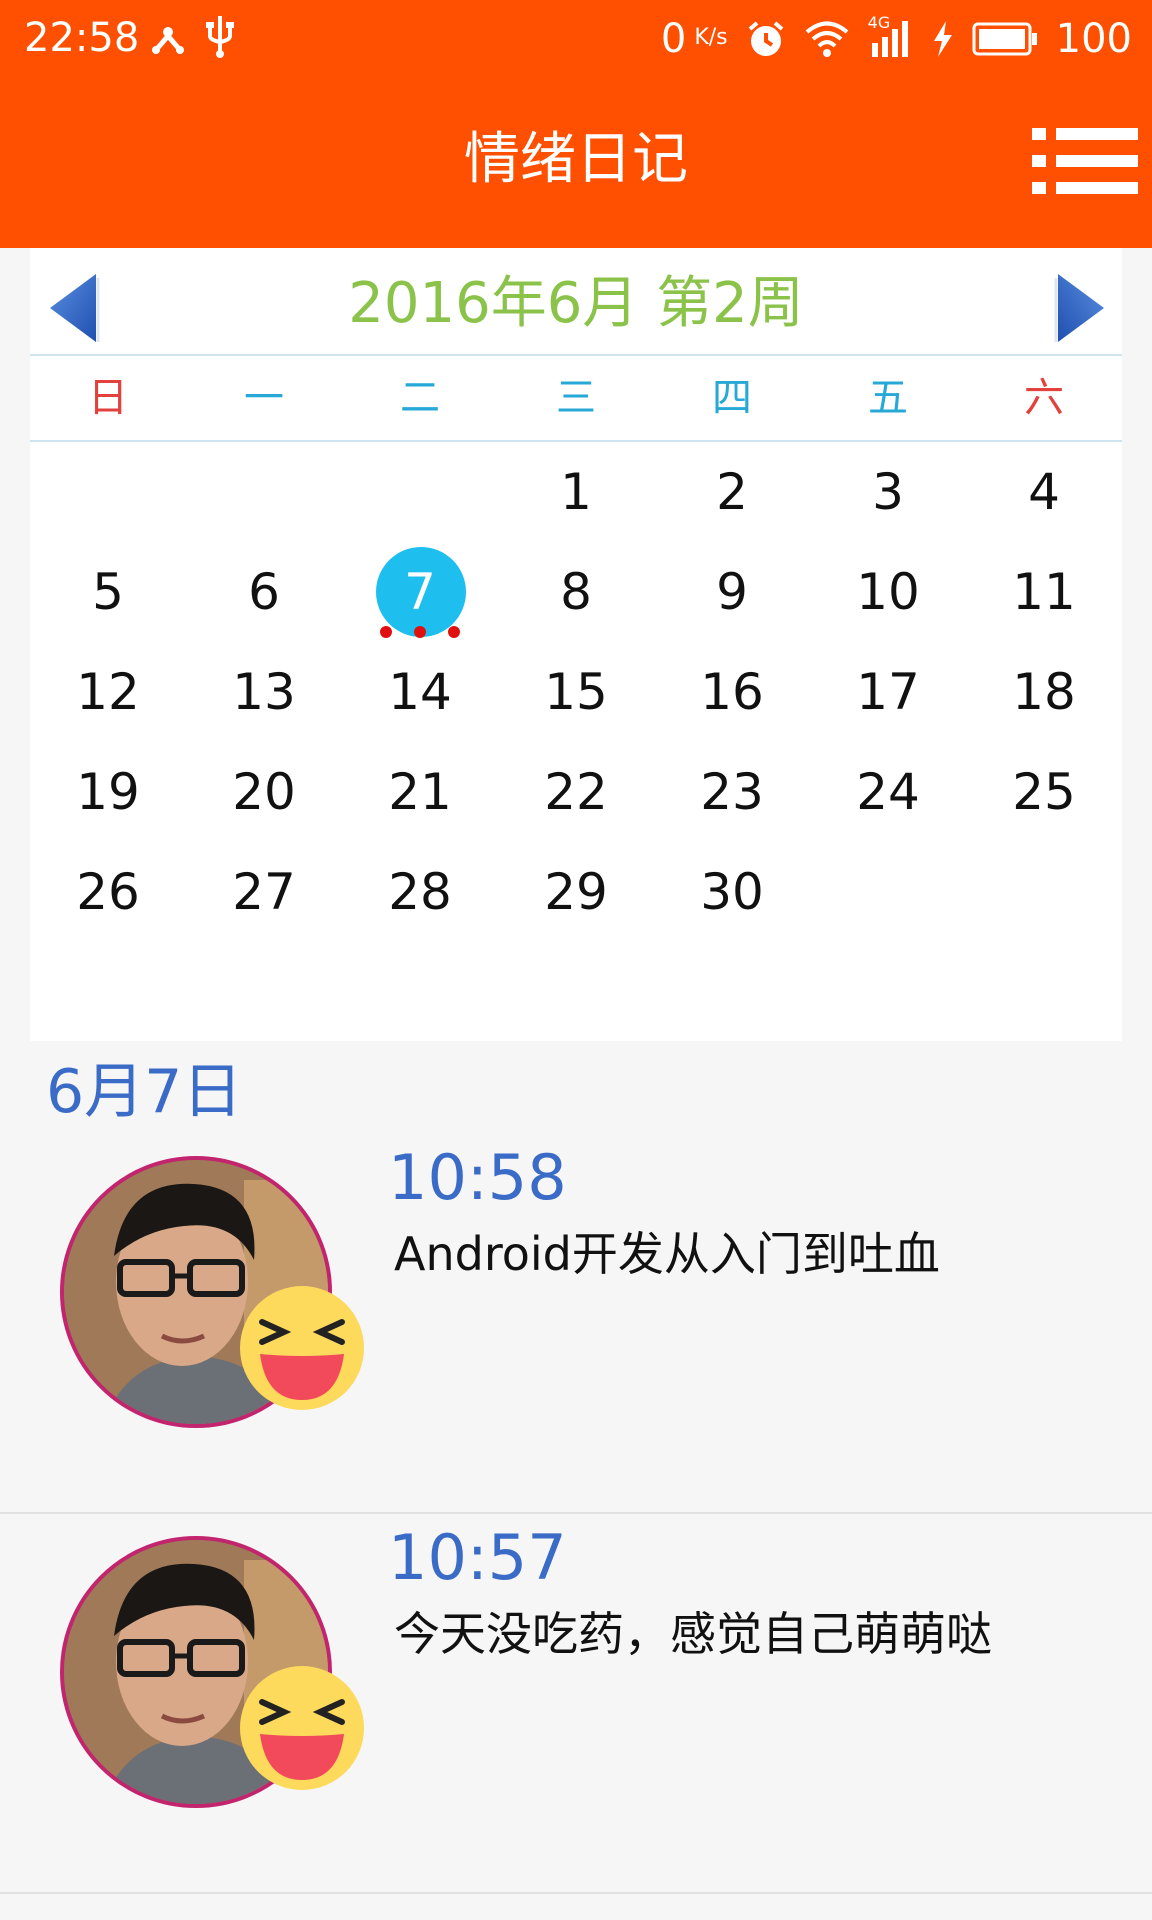 Image resolution: width=1152 pixels, height=1920 pixels. I want to click on day-number: 18, so click(1044, 692).